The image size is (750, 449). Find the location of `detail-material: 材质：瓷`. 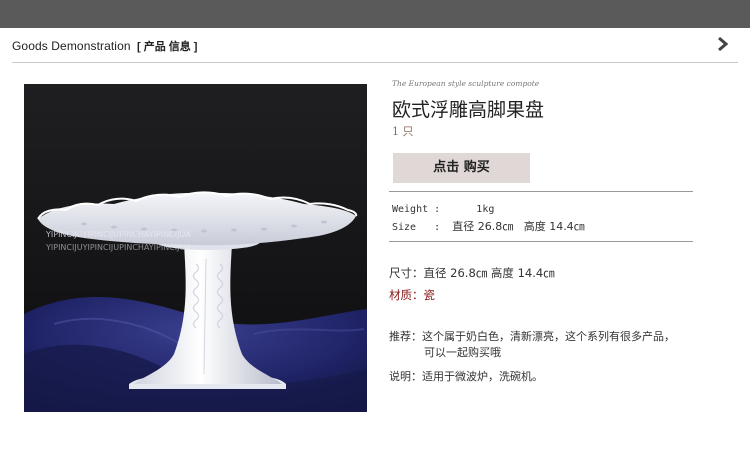

detail-material: 材质：瓷 is located at coordinates (412, 295).